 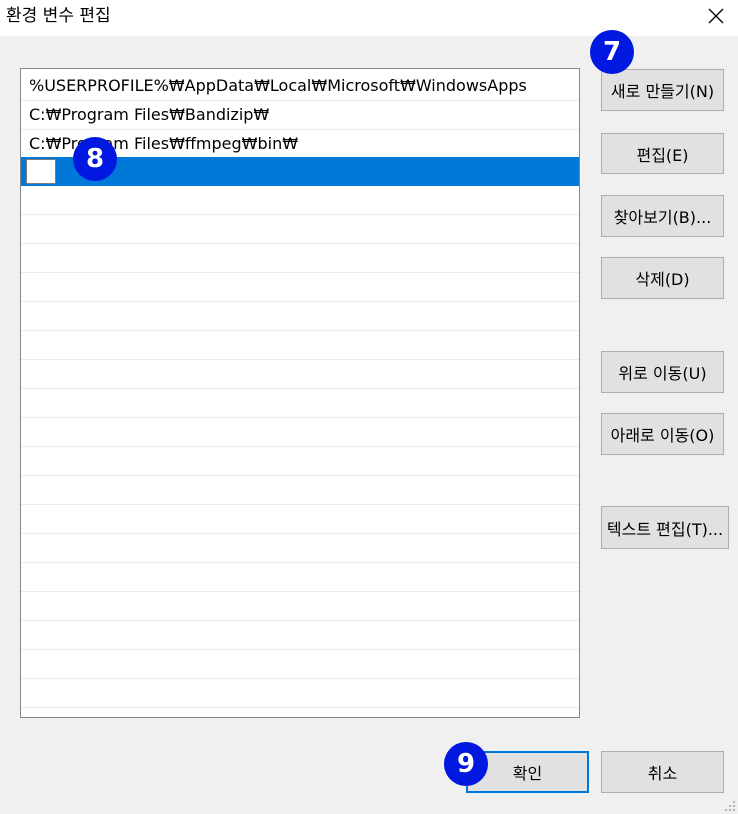 I want to click on close-button, so click(x=716, y=16).